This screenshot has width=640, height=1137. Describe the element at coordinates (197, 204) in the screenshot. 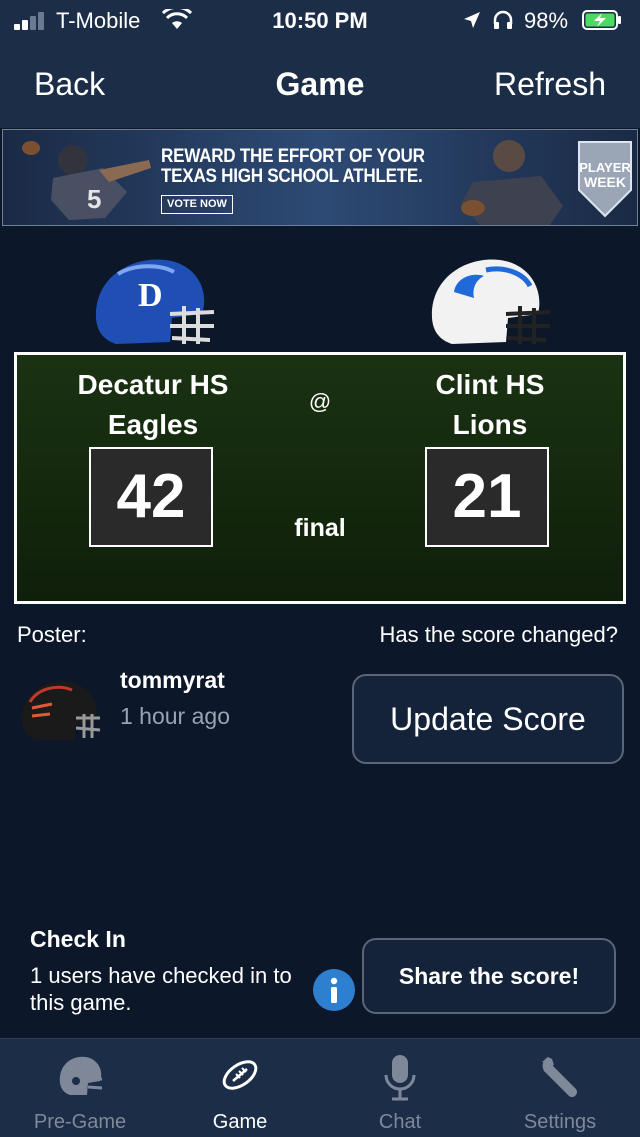

I see `vote-now-button: VOTE NOW` at that location.